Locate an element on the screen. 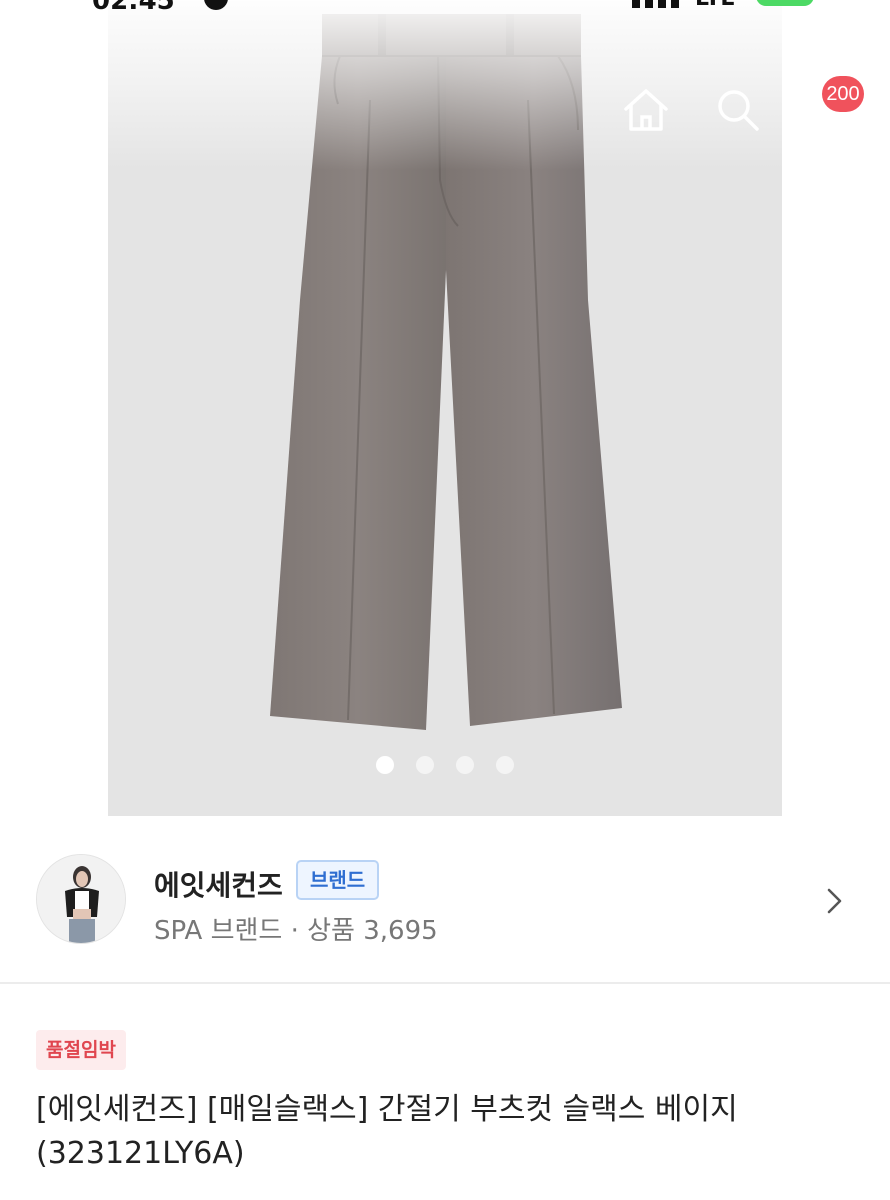  battery-icon is located at coordinates (785, 3).